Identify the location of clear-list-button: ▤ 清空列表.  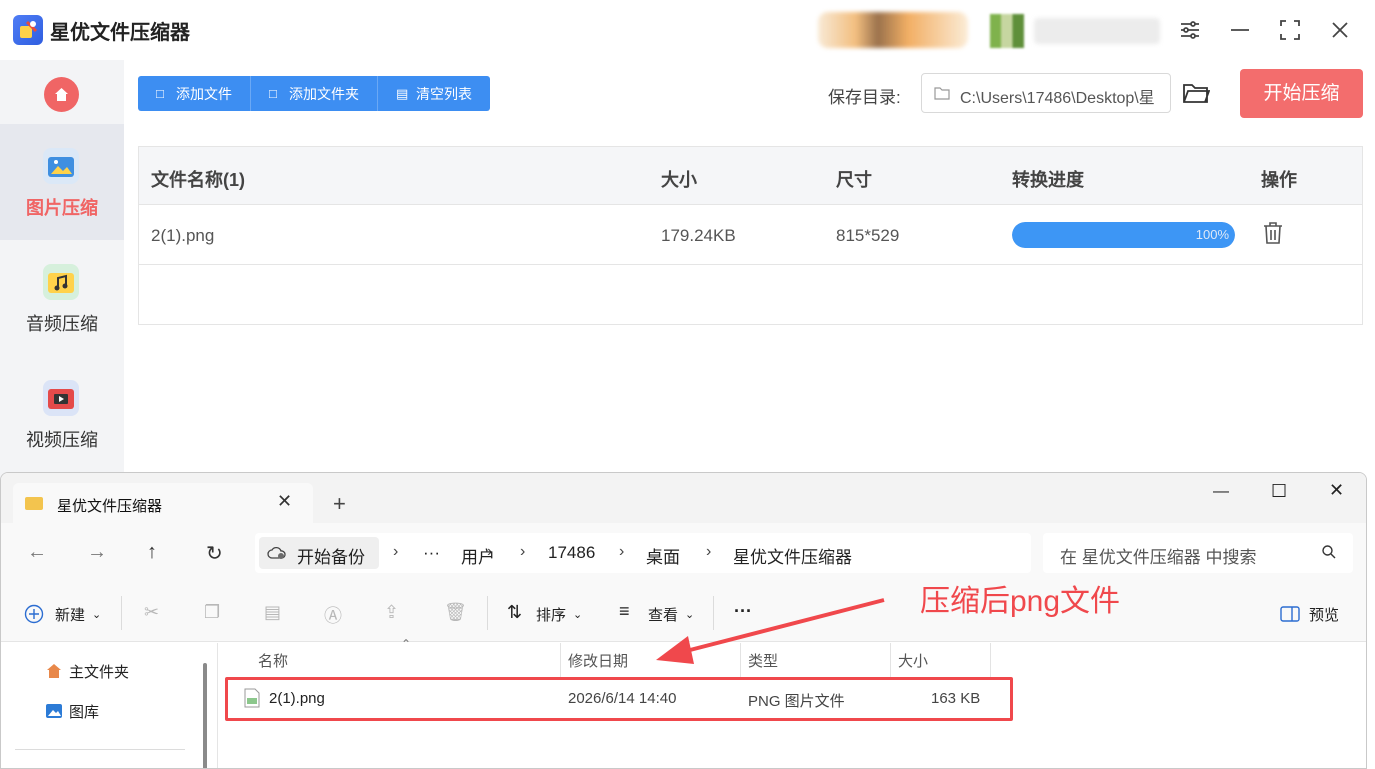
(434, 93).